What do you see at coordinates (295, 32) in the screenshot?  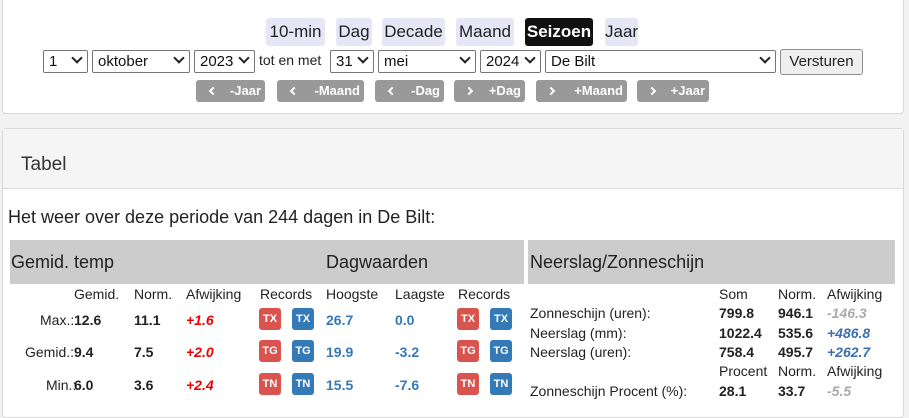 I see `tab-10min: 10-min` at bounding box center [295, 32].